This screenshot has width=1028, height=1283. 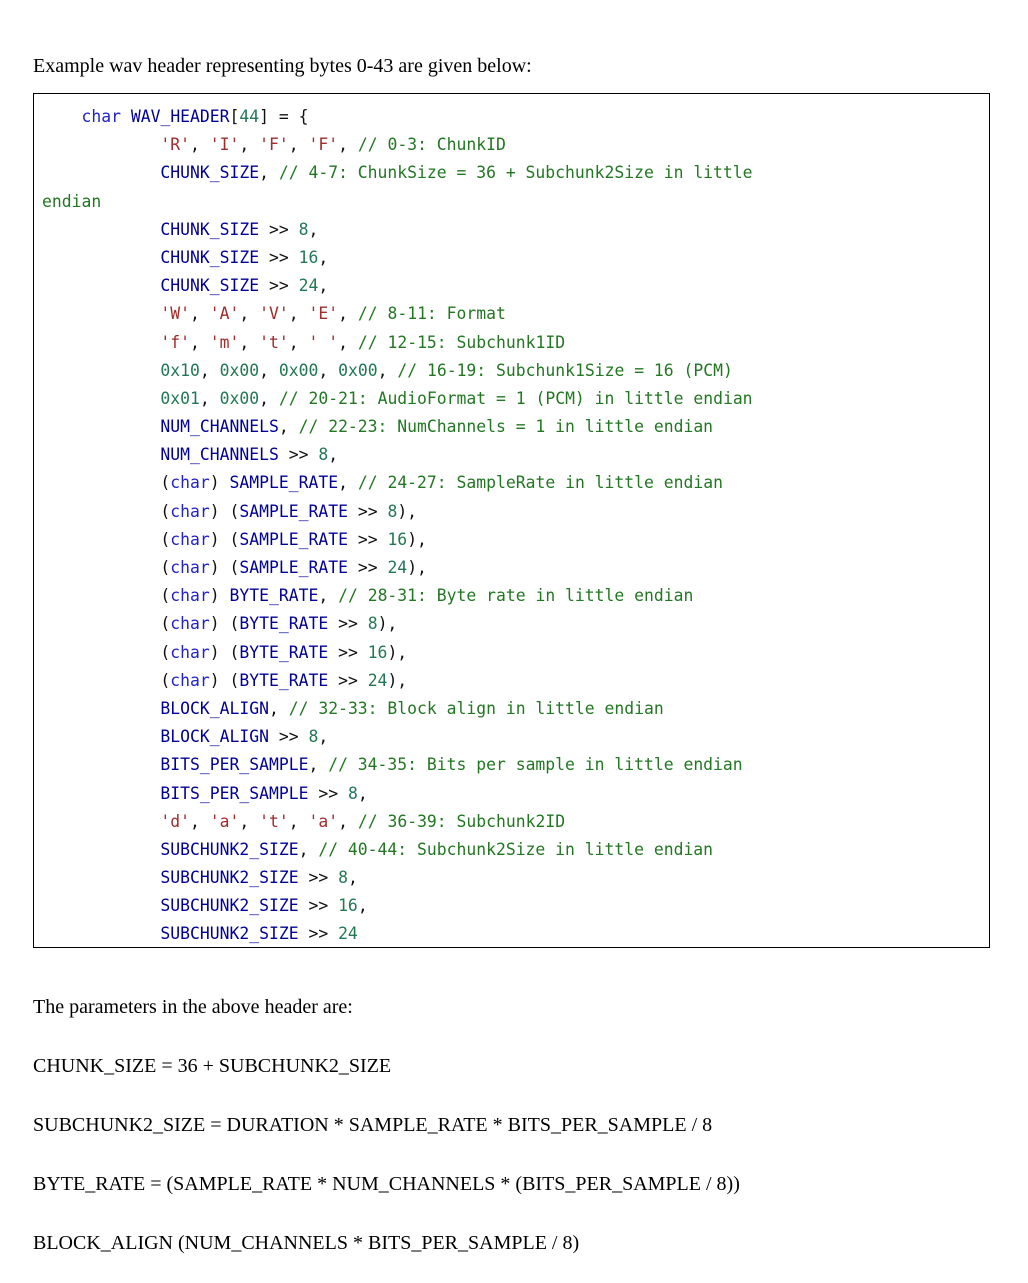 What do you see at coordinates (511, 933) in the screenshot?
I see `code-line: SUBCHUNK2_SIZE >> 24` at bounding box center [511, 933].